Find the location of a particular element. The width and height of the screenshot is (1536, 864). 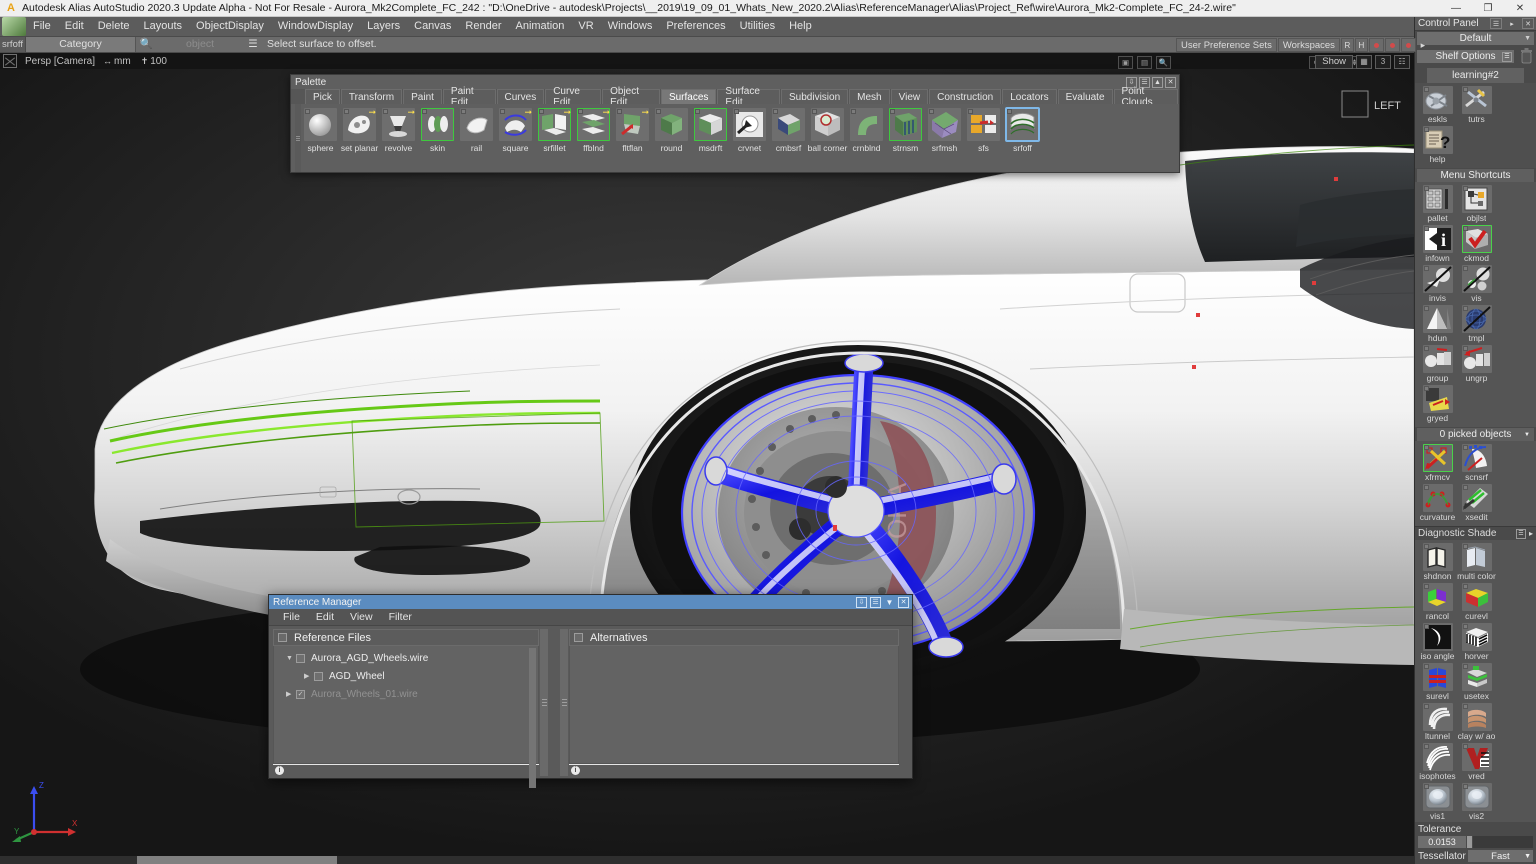

light-red3-icon is located at coordinates (1408, 45).